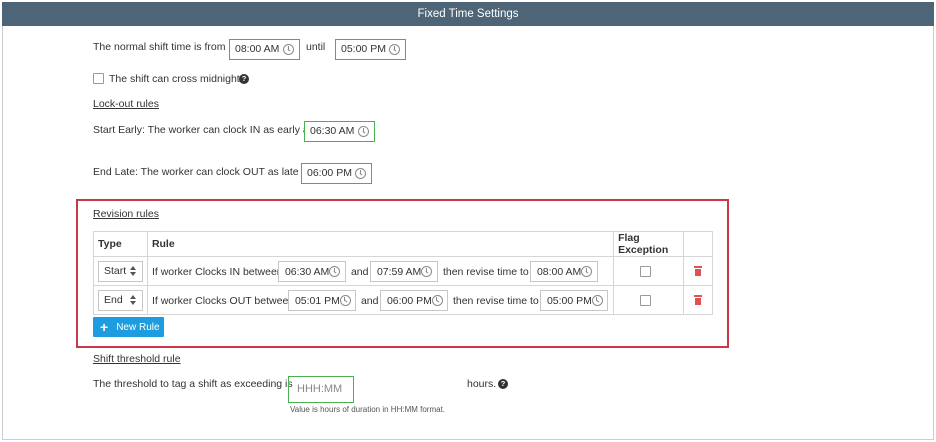 The height and width of the screenshot is (442, 936). Describe the element at coordinates (409, 300) in the screenshot. I see `rule-to-time-value: 06:00 PM` at that location.